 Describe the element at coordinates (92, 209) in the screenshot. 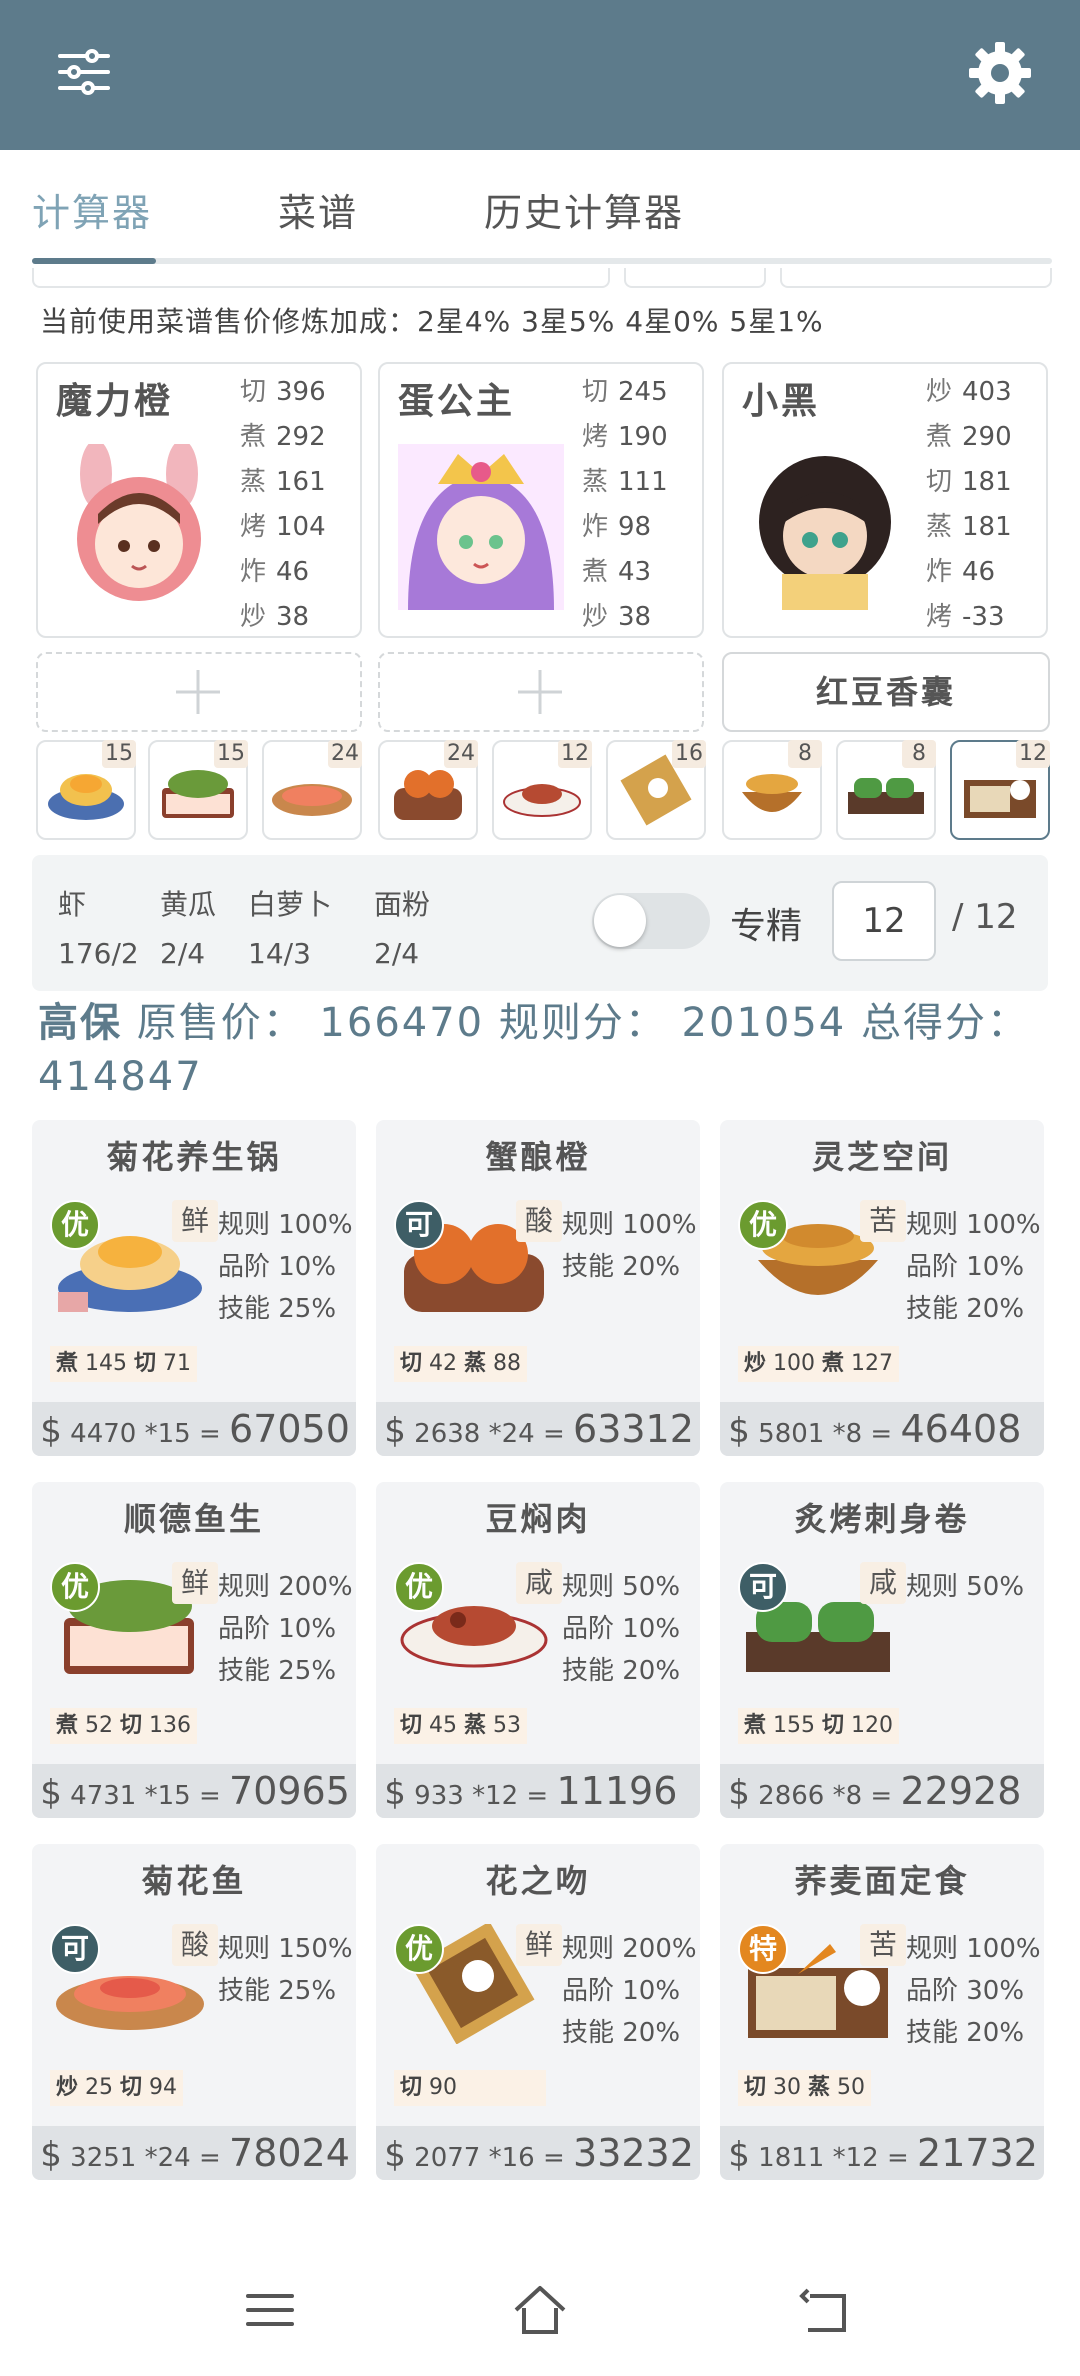

I see `tab-calculator: 计算器` at that location.